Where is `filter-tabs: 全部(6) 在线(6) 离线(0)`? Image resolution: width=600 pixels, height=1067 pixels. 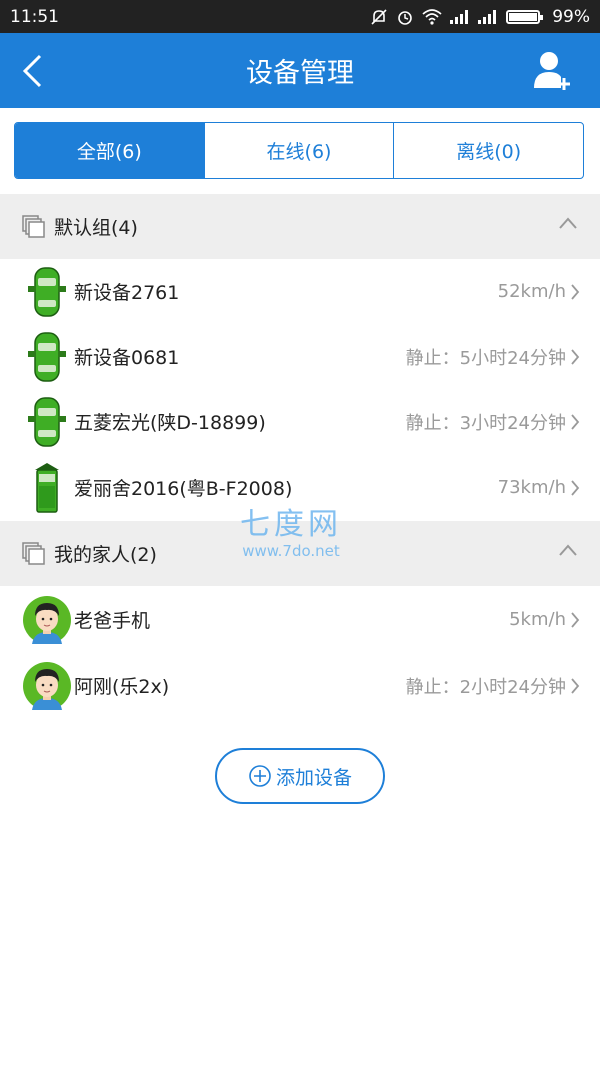
filter-tabs: 全部(6) 在线(6) 离线(0) is located at coordinates (299, 150).